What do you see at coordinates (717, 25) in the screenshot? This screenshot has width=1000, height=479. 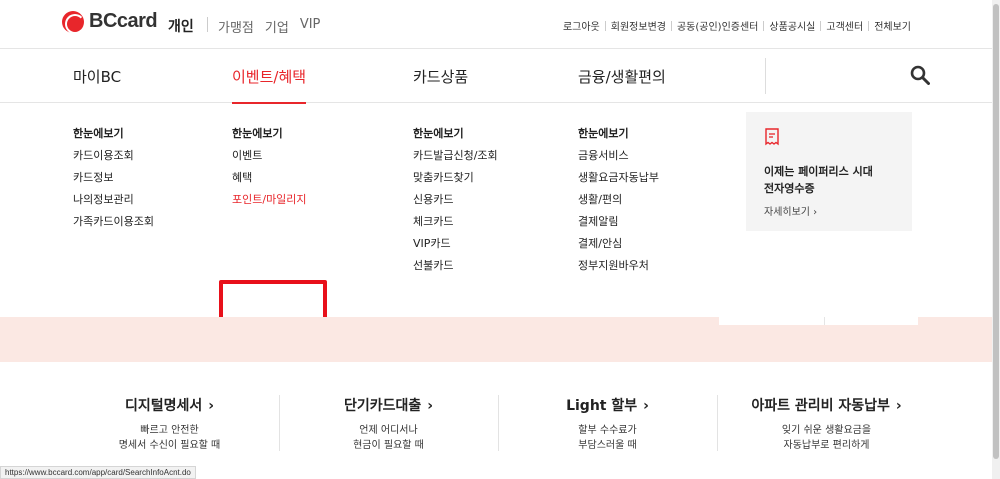 I see `certificate-center-link: 공동(공인)인증센터` at bounding box center [717, 25].